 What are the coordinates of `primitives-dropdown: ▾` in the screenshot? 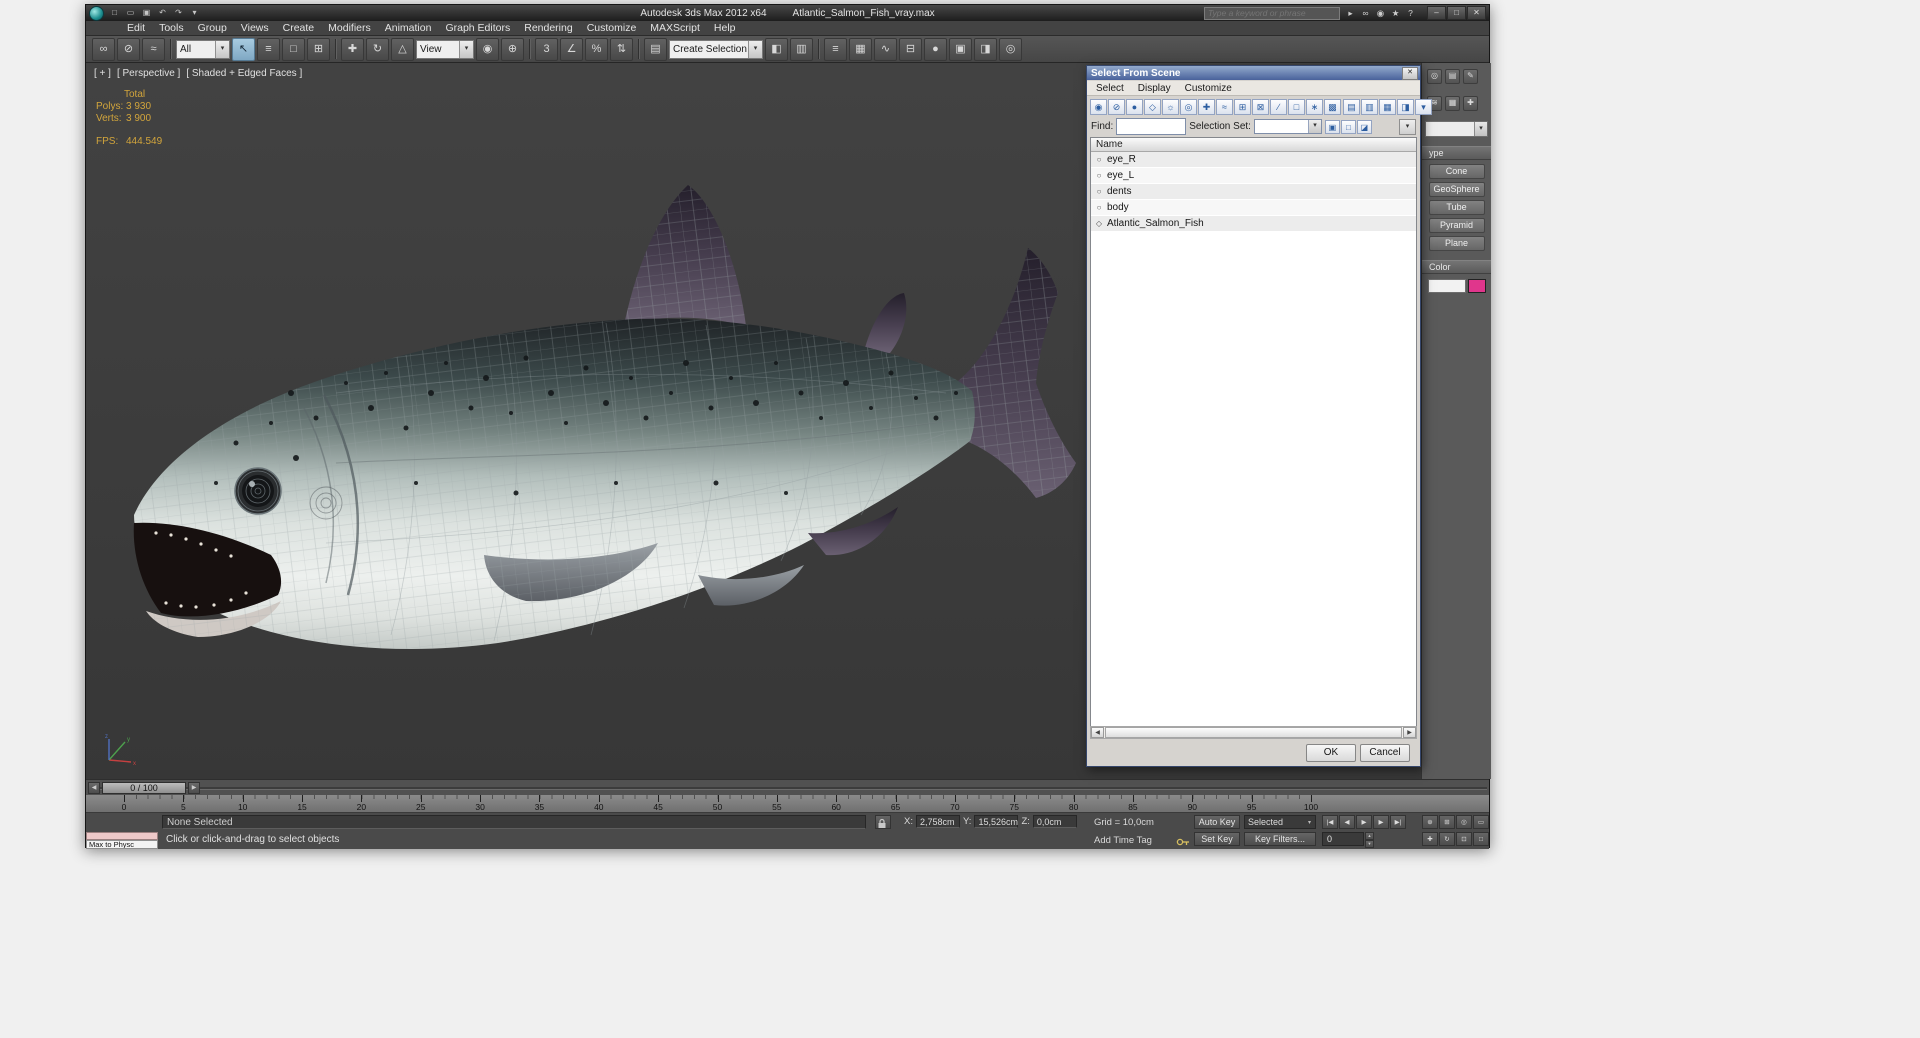 It's located at (1456, 129).